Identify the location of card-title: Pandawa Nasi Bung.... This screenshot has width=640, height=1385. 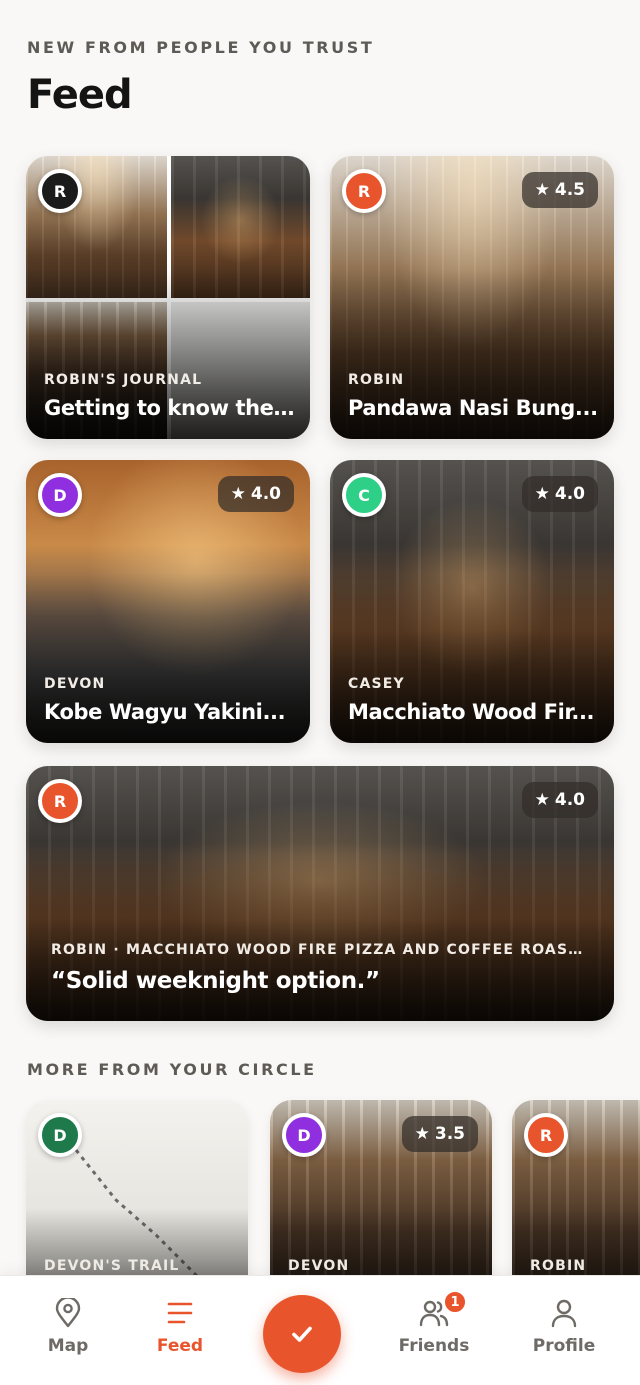
(473, 408).